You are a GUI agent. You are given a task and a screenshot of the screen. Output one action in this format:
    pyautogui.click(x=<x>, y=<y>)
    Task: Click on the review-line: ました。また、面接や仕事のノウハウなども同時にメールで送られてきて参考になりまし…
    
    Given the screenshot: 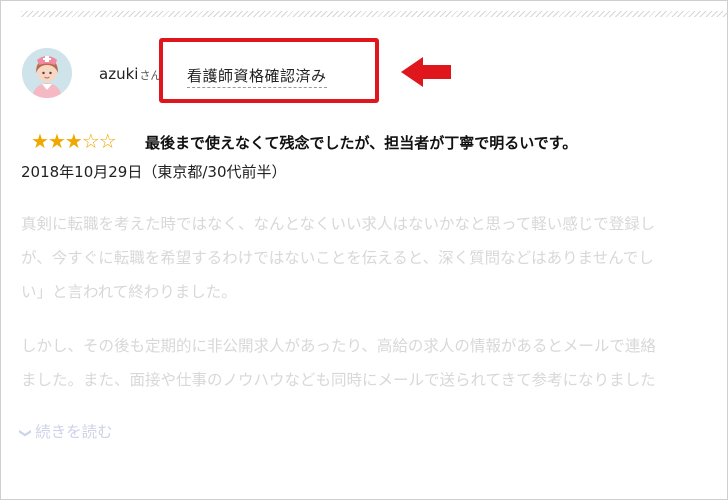 What is the action you would take?
    pyautogui.click(x=338, y=380)
    